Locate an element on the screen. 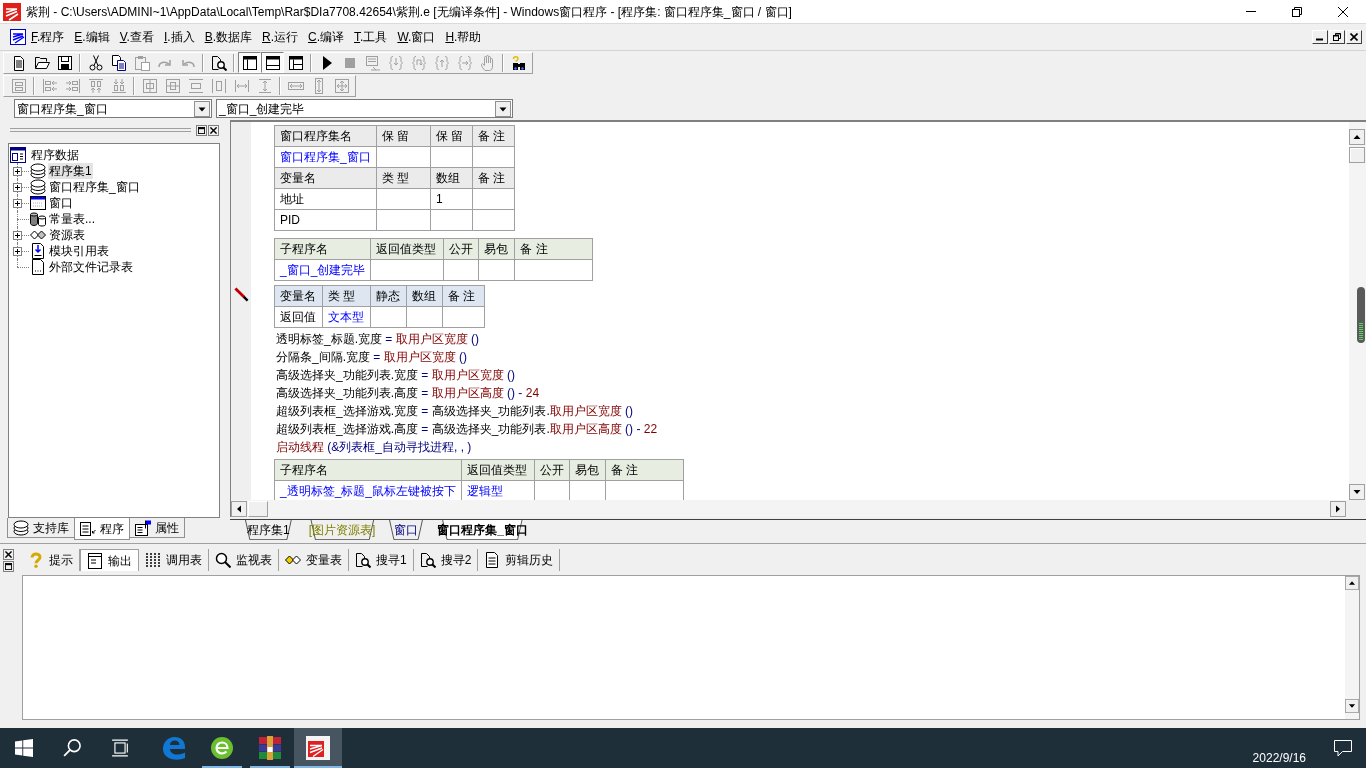 The image size is (1366, 768). tree-item: 外部文件记录表 is located at coordinates (91, 267).